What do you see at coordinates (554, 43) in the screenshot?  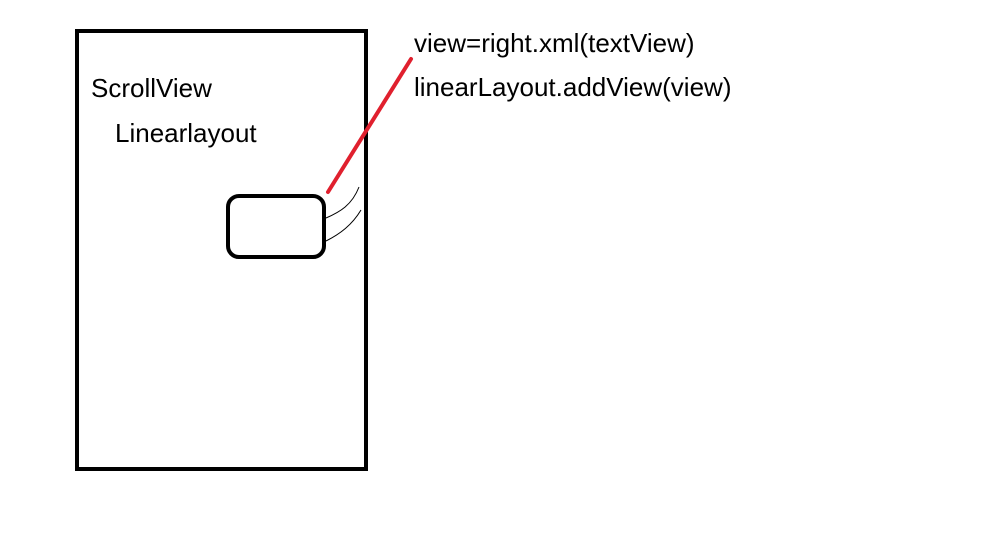 I see `code-line-inflate: view=right.xml(textView)` at bounding box center [554, 43].